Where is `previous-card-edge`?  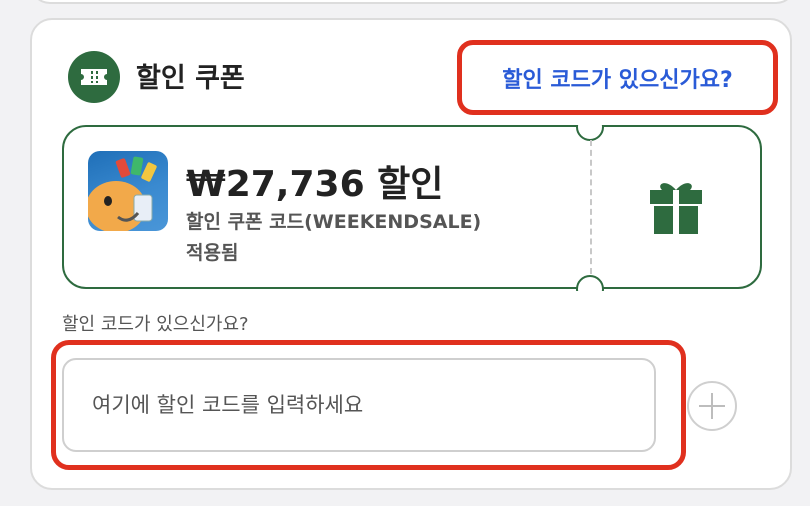
previous-card-edge is located at coordinates (413, 2).